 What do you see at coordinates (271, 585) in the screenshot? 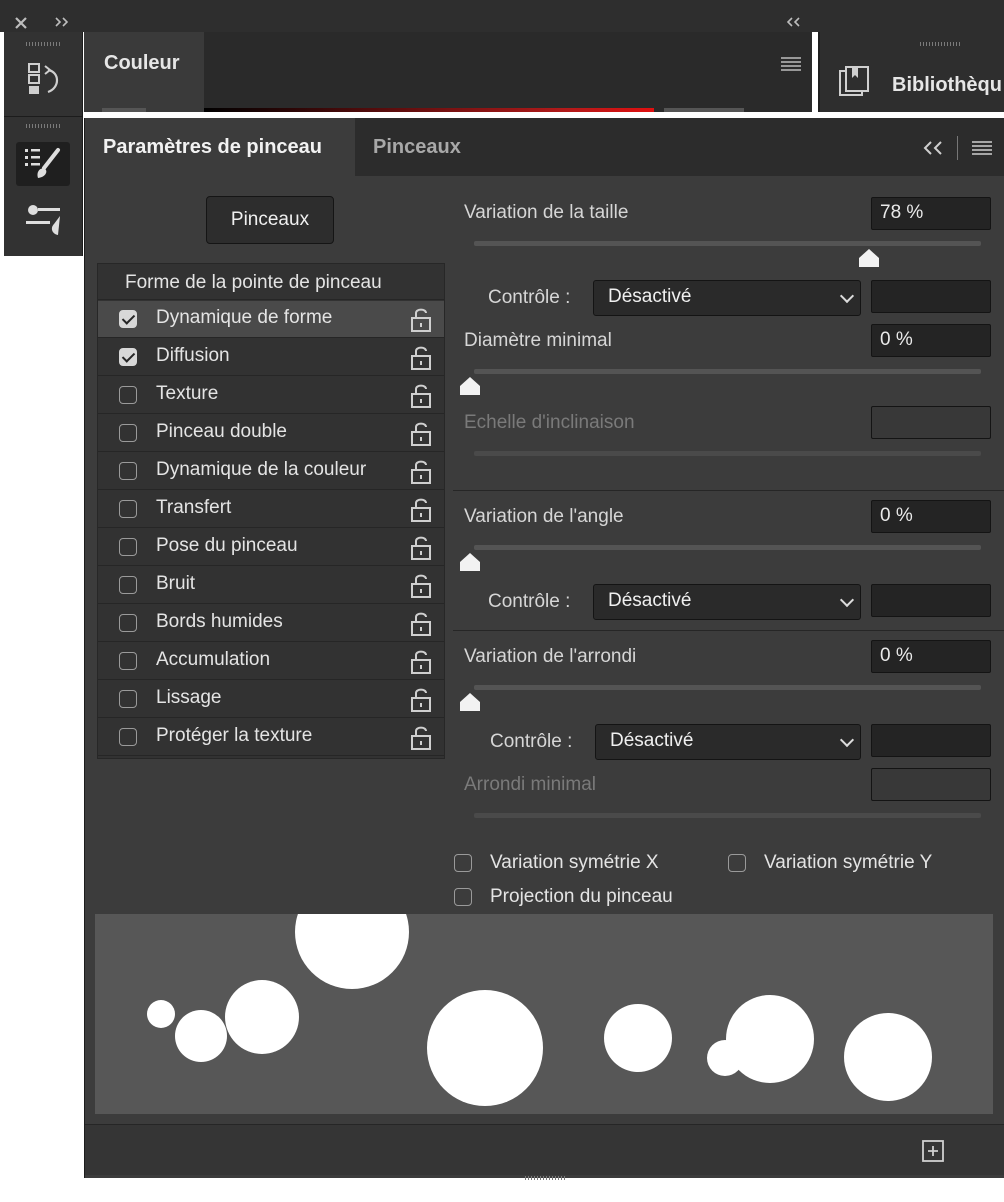
I see `brush-option-row: Bruit` at bounding box center [271, 585].